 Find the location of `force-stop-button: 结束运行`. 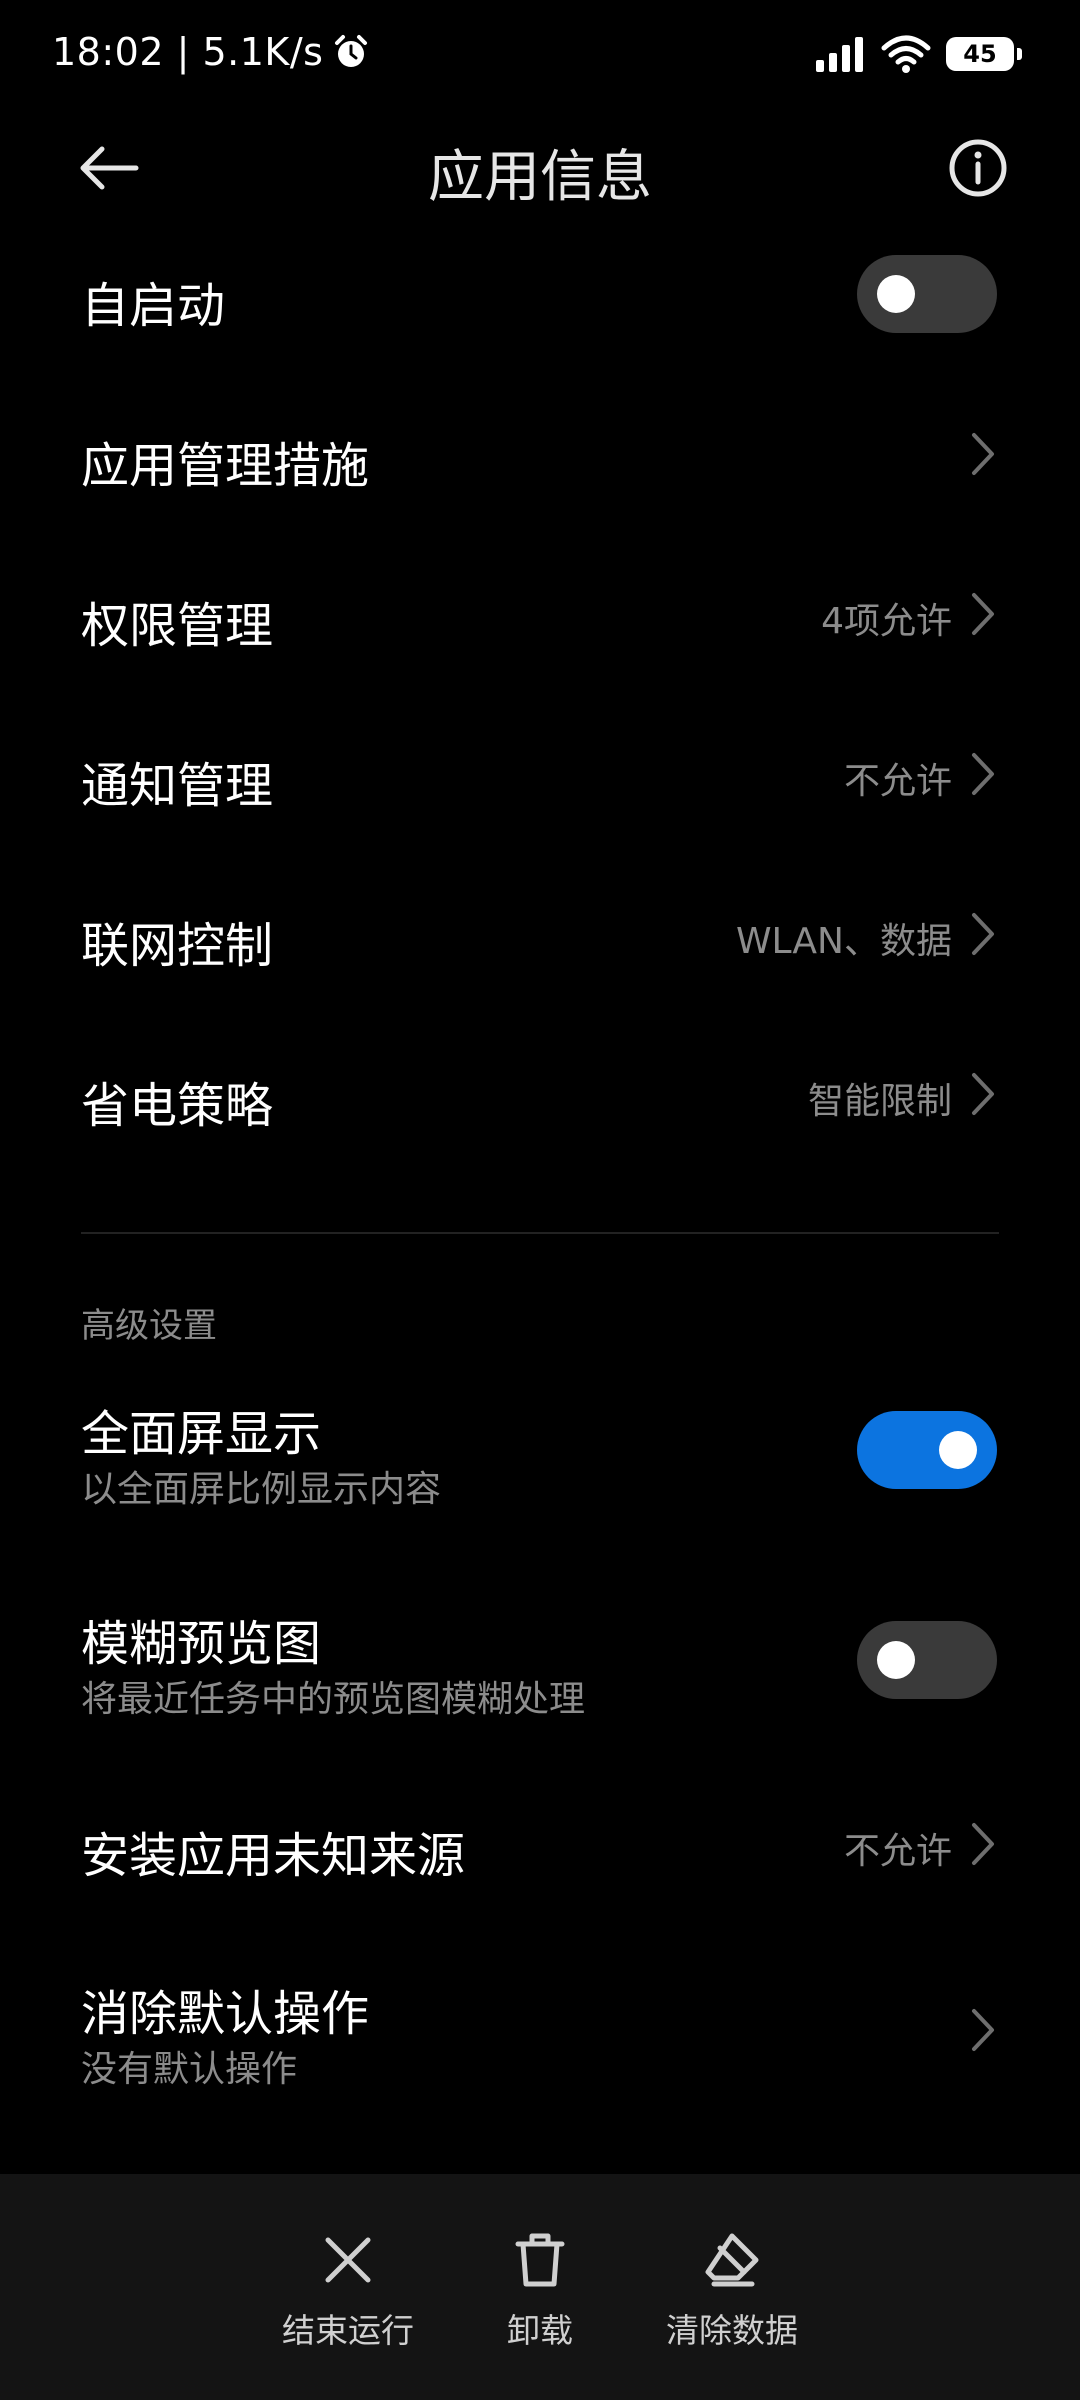

force-stop-button: 结束运行 is located at coordinates (348, 2291).